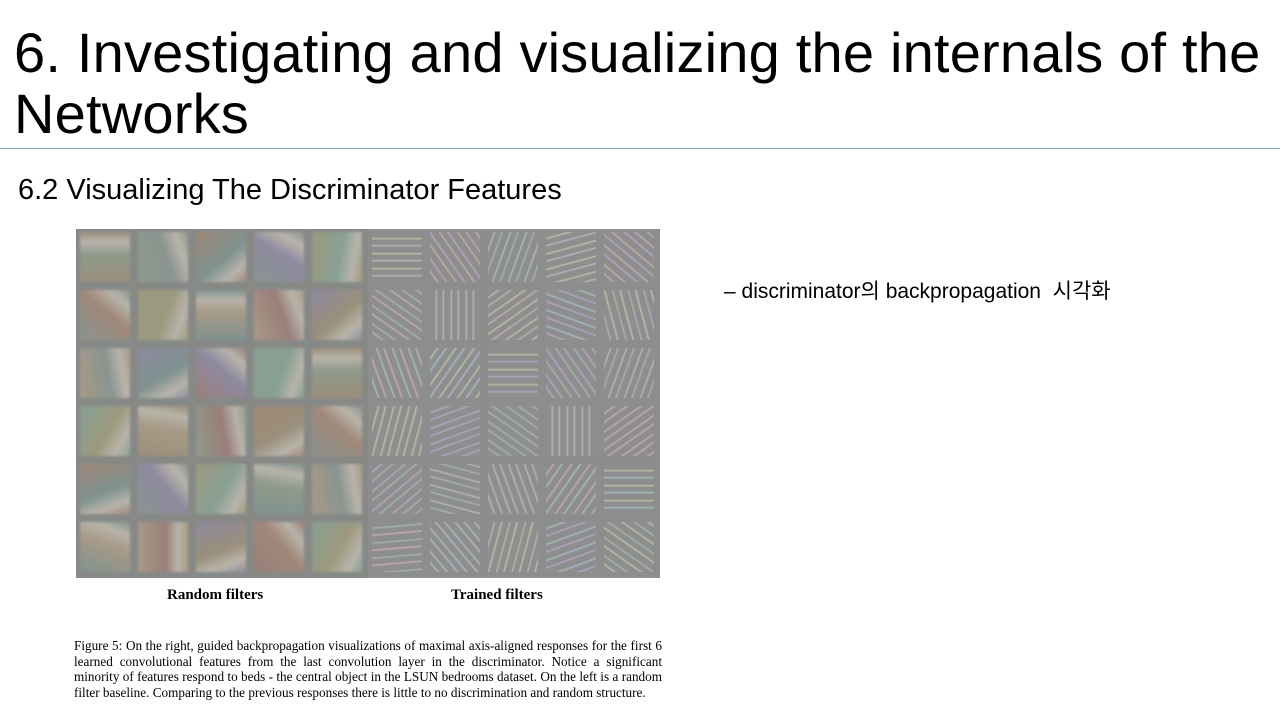 The image size is (1280, 720). What do you see at coordinates (497, 595) in the screenshot?
I see `trained-filters-label: Trained filters` at bounding box center [497, 595].